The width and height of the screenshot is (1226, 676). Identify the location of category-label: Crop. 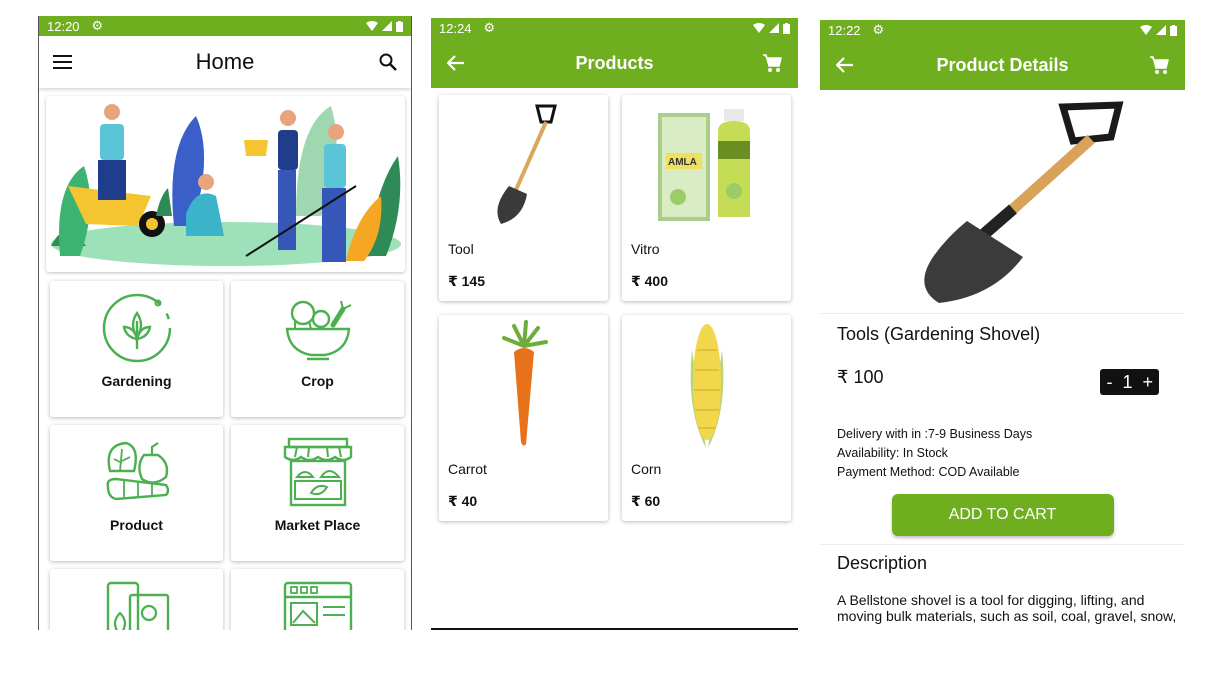
(317, 381).